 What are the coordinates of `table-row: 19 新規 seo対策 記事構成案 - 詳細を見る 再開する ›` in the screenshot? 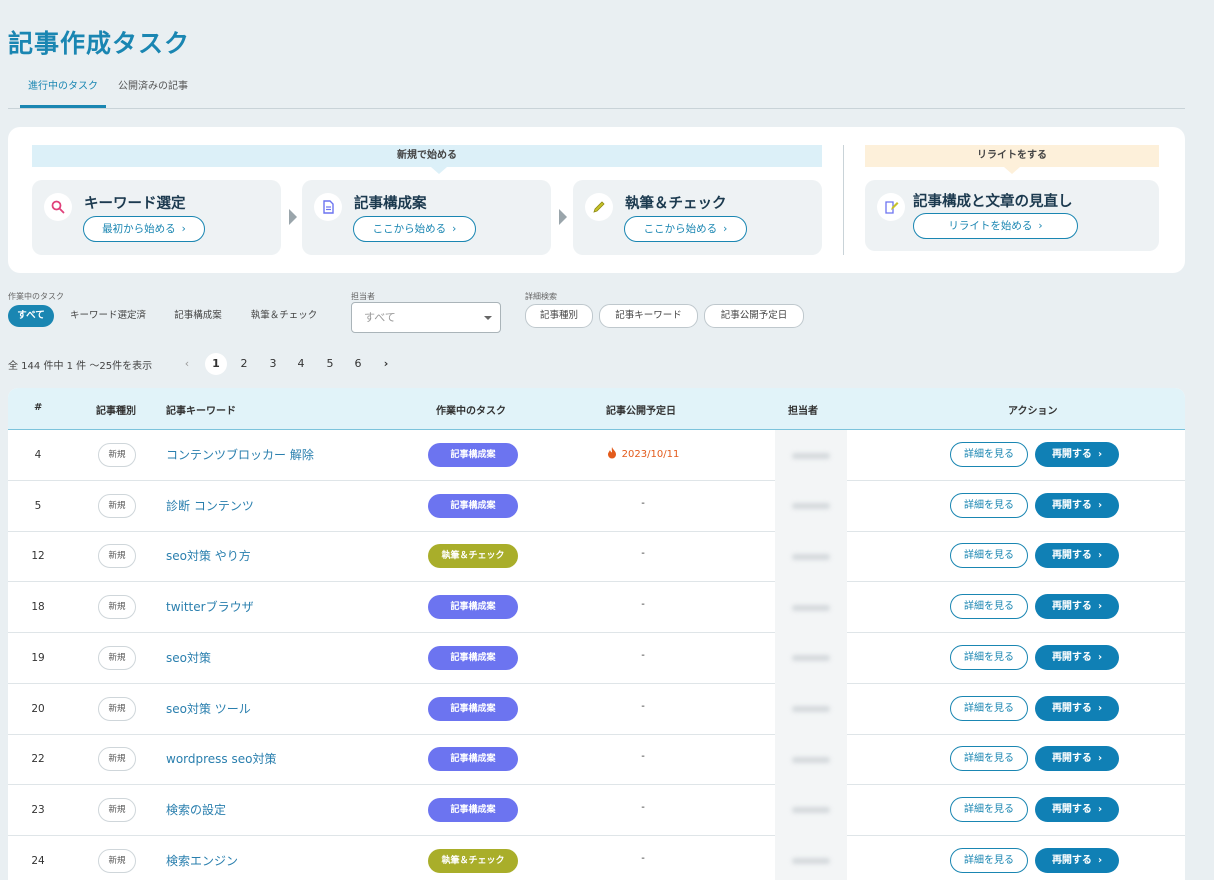 It's located at (596, 658).